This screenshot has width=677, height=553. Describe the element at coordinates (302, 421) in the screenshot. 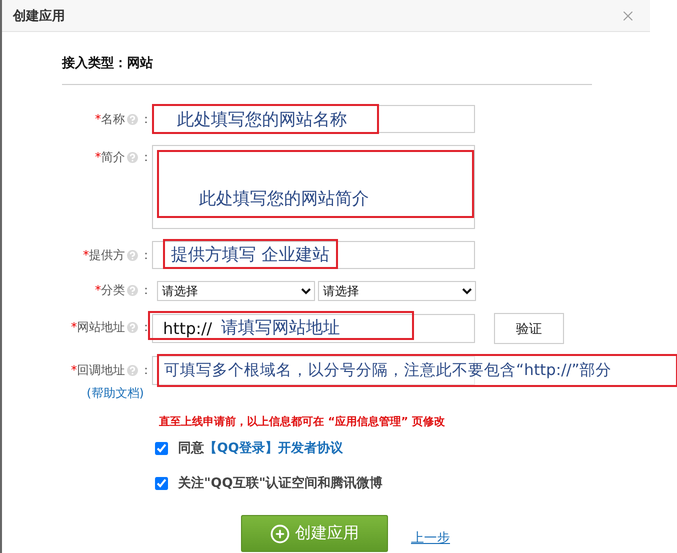

I see `notice-text: 直至上线申请前，以上信息都可在 “应用信息管理” 页修改` at that location.